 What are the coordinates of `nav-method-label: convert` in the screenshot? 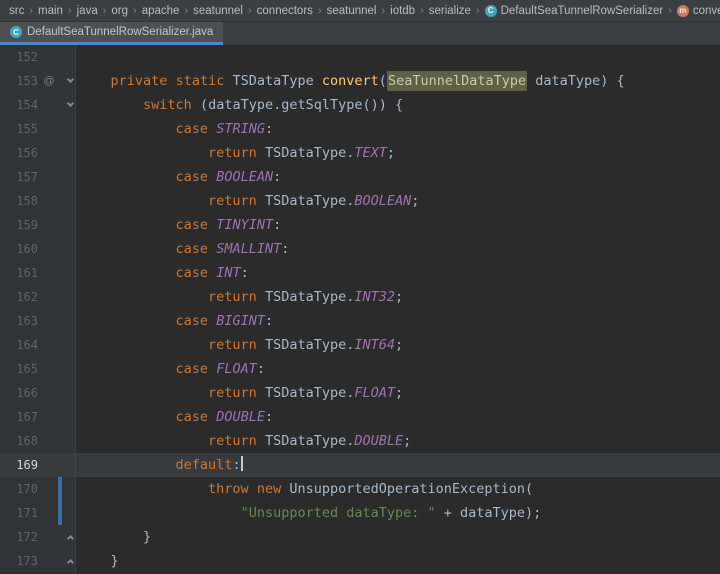 It's located at (706, 10).